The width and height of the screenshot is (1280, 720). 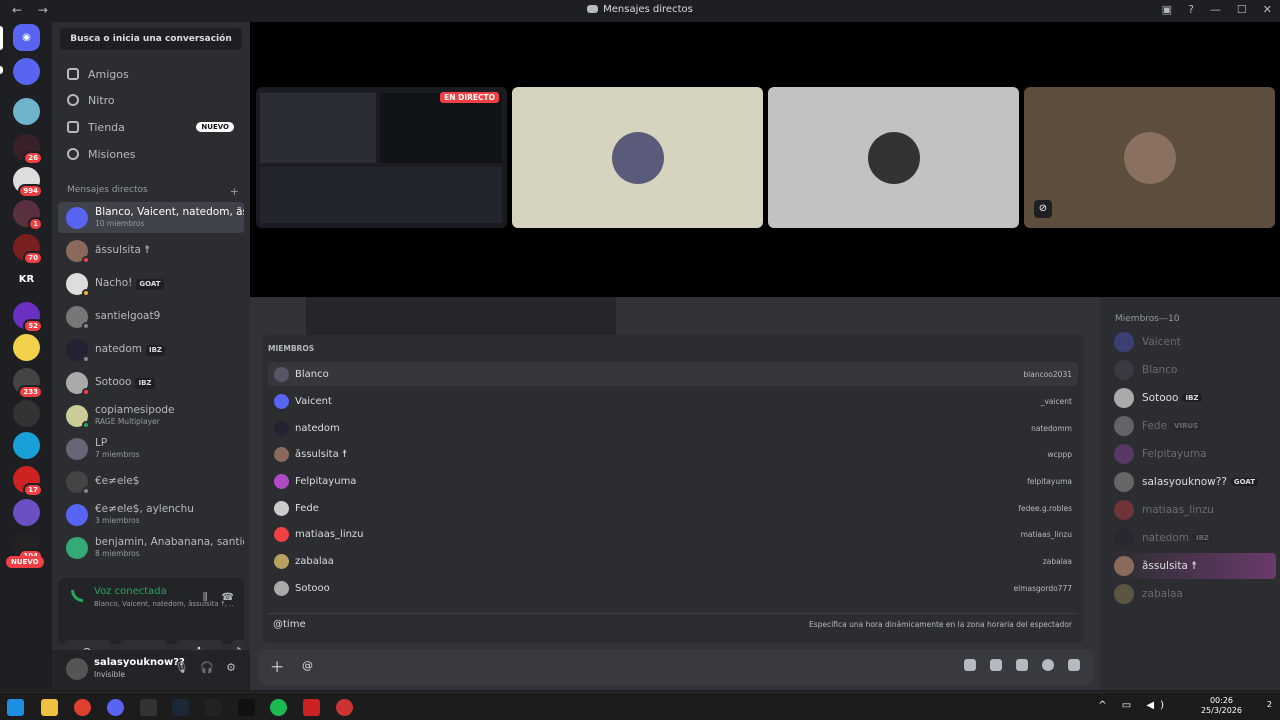 I want to click on autocomplete-row: zabalaa zabalaa, so click(x=673, y=561).